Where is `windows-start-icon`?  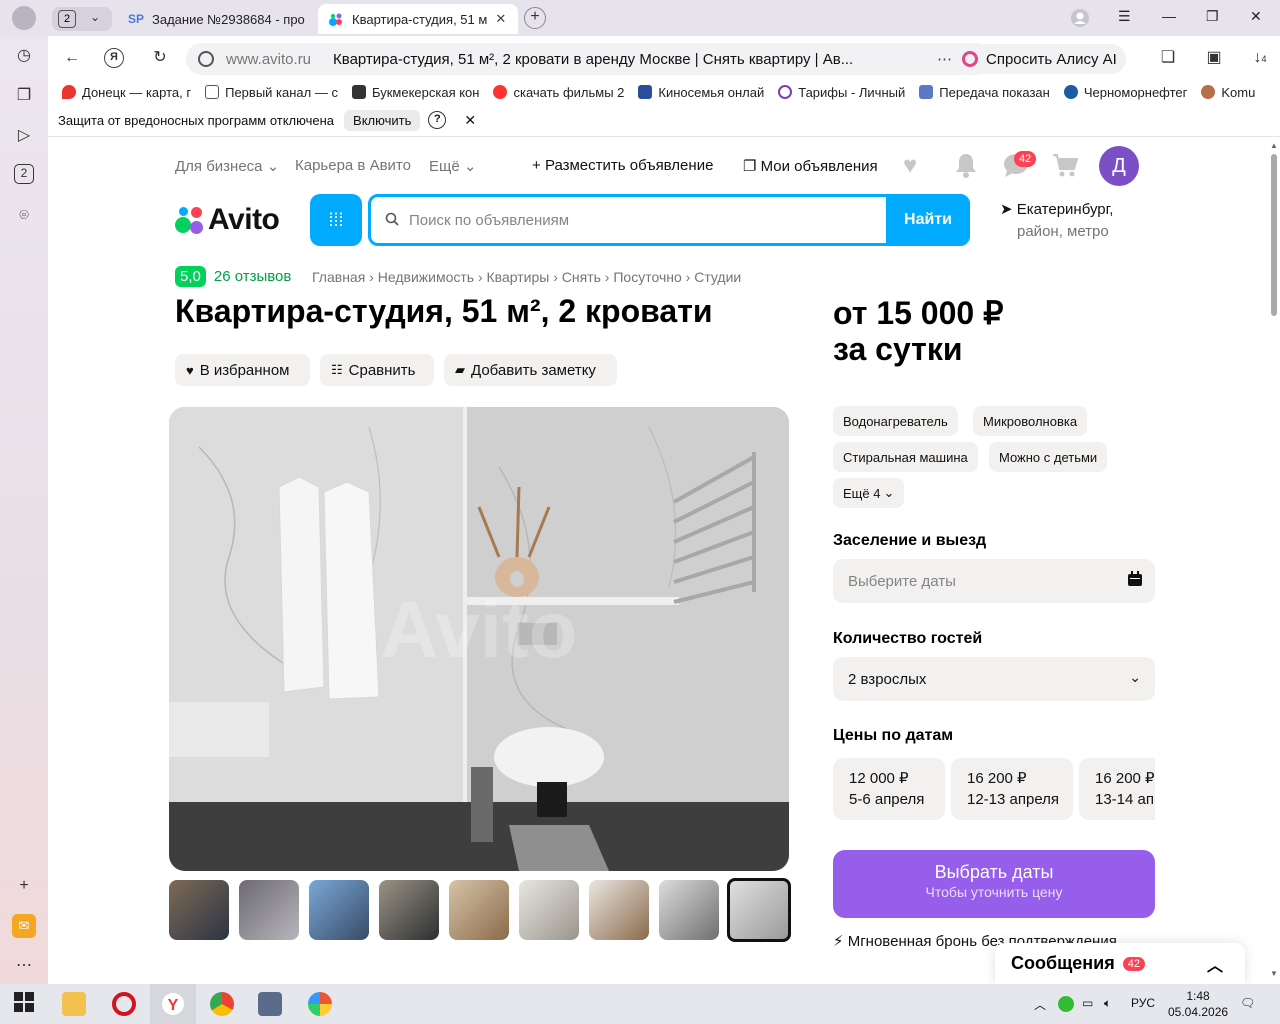 windows-start-icon is located at coordinates (26, 1004).